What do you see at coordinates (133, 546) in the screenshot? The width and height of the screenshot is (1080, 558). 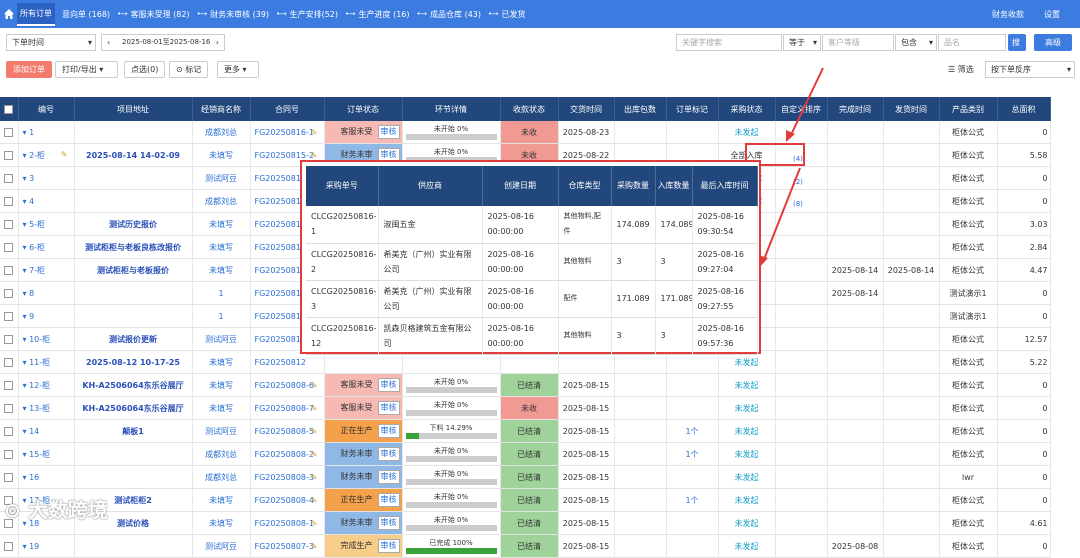 I see `project-address` at bounding box center [133, 546].